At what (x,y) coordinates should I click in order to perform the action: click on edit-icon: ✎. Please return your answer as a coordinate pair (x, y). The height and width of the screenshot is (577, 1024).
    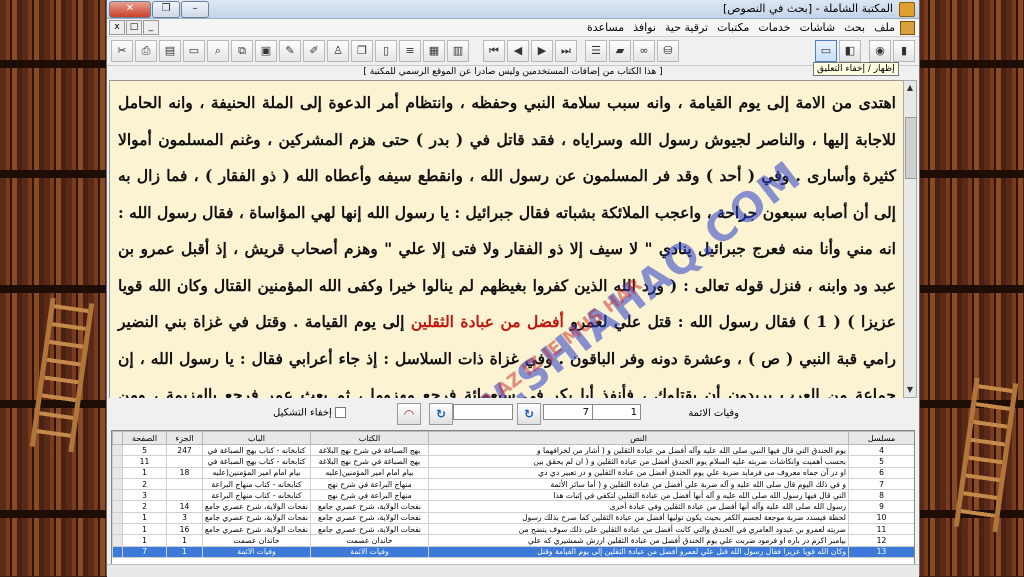
    Looking at the image, I should click on (290, 51).